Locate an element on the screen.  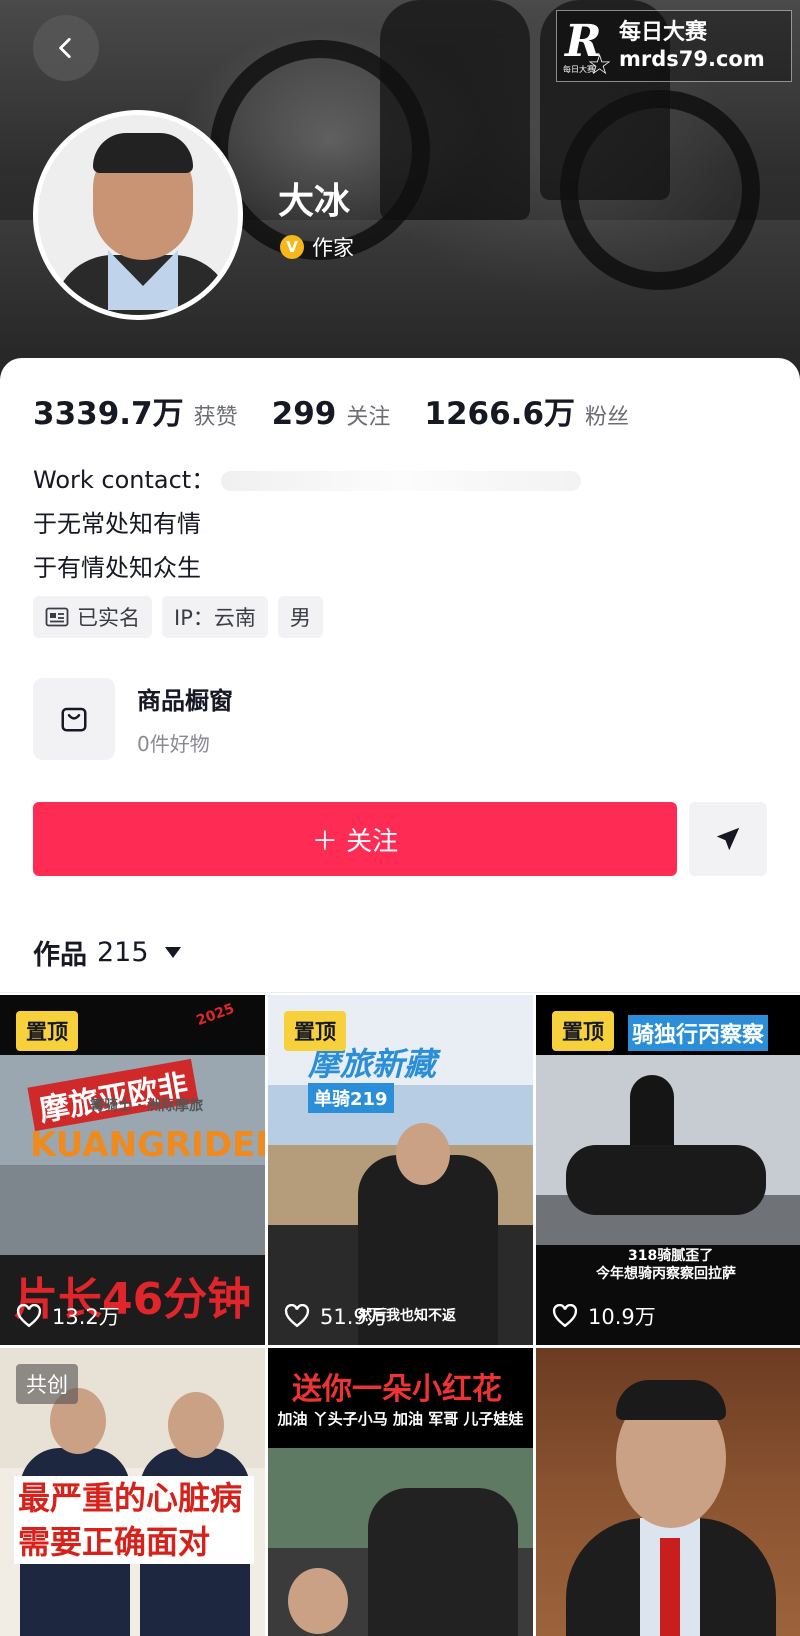
video-tile-4: 最严重的心脏病需要正确面对 共创 is located at coordinates (132, 1492).